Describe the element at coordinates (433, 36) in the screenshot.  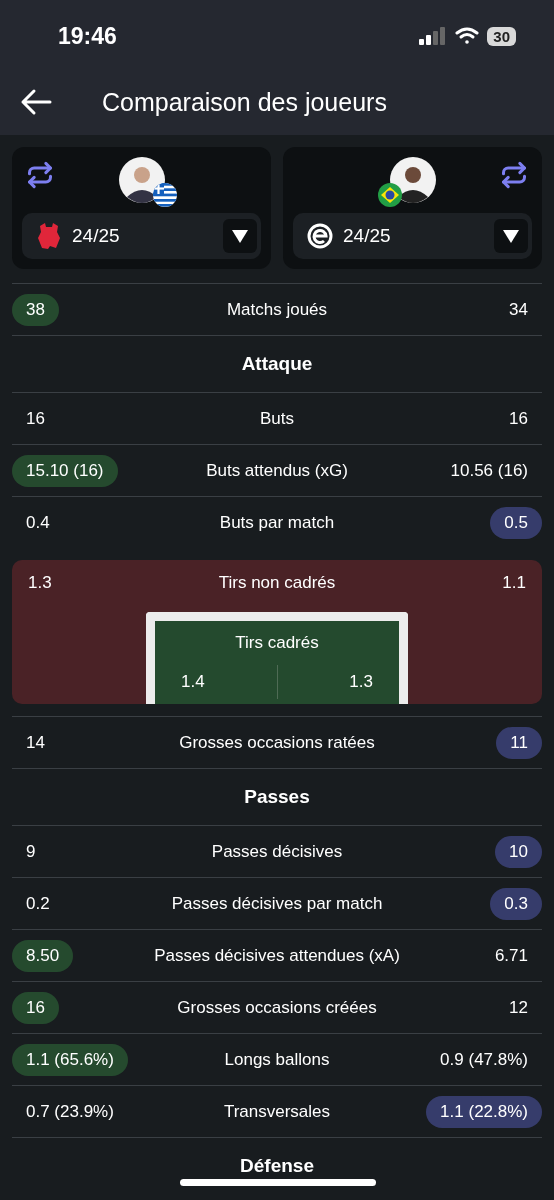
I see `signal-icon` at that location.